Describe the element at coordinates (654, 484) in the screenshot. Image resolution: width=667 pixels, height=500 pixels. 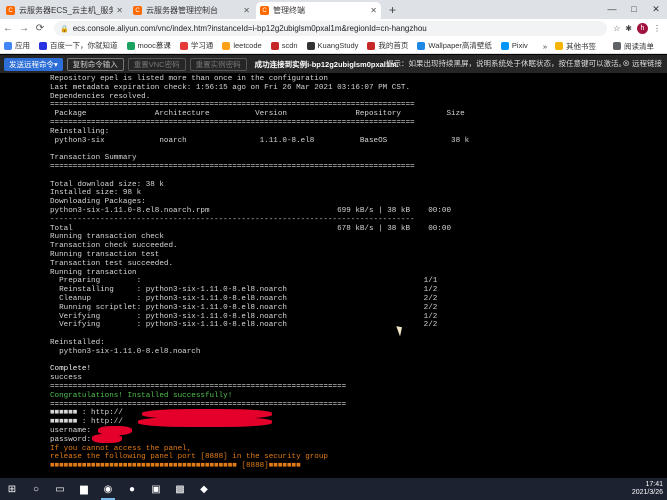
I see `clock-time: 17:41` at that location.